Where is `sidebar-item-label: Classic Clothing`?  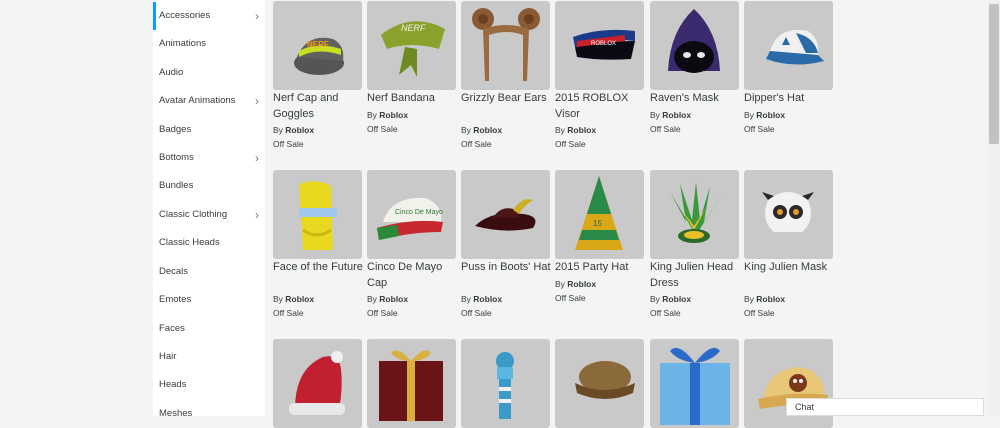 sidebar-item-label: Classic Clothing is located at coordinates (193, 214).